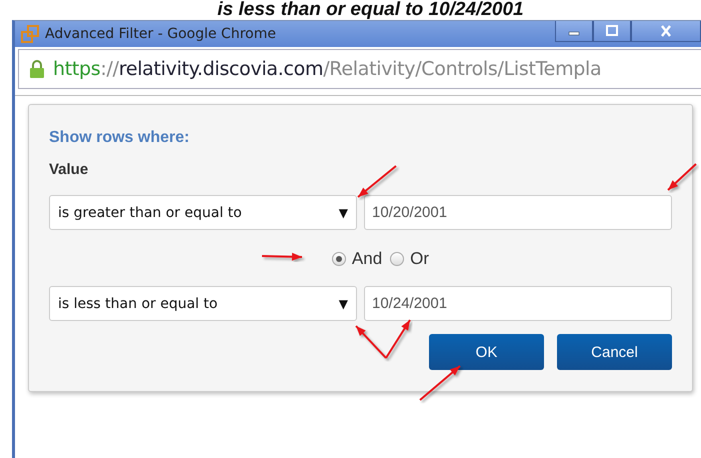  What do you see at coordinates (370, 10) in the screenshot?
I see `caption-text: is less than or equal to 10/24/2001` at bounding box center [370, 10].